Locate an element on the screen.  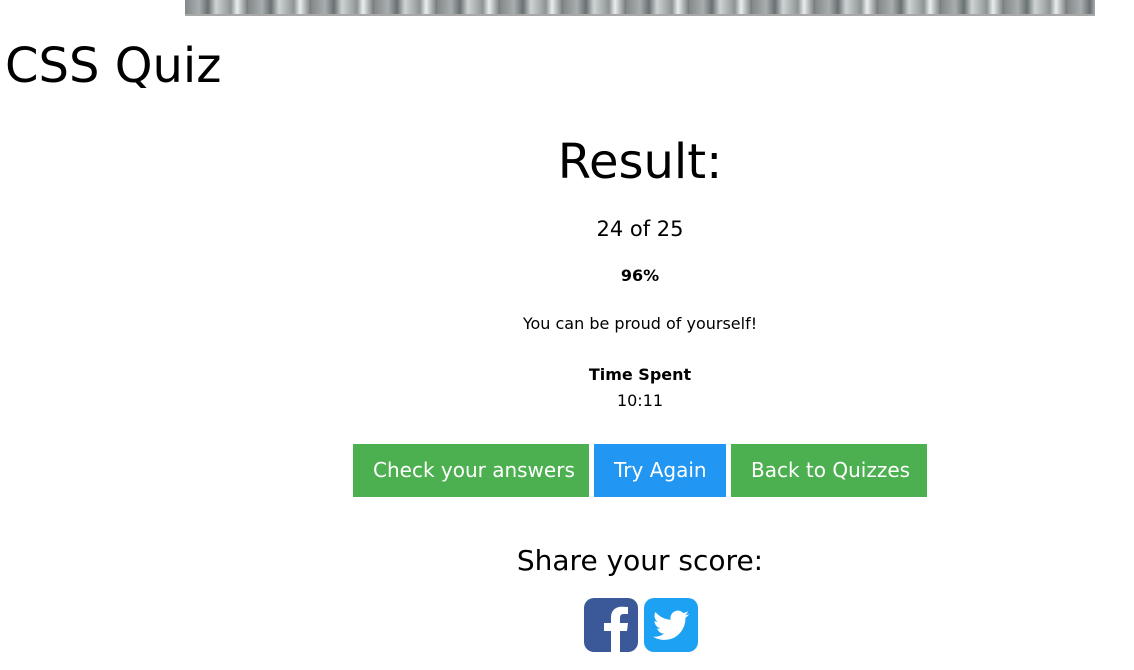
facebook-share-button is located at coordinates (611, 625).